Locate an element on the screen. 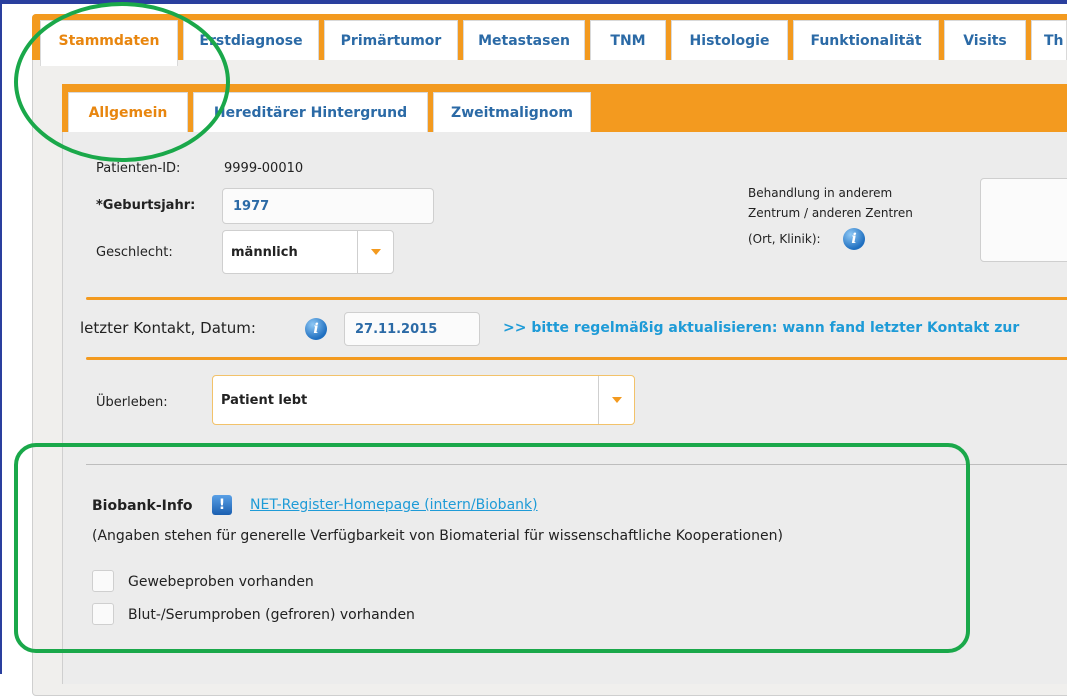 The height and width of the screenshot is (696, 1067). tab-metastasen: Metastasen is located at coordinates (524, 40).